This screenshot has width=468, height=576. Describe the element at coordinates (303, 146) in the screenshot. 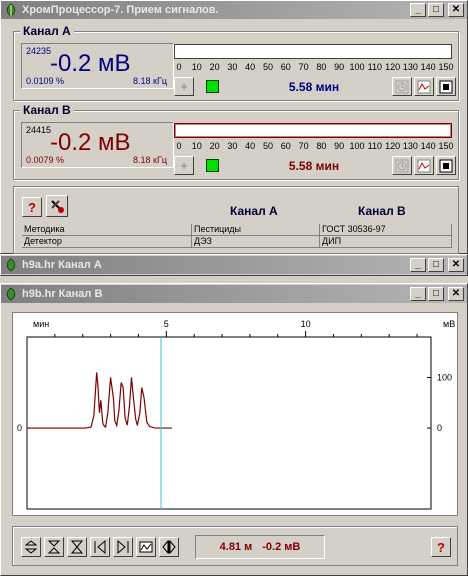

I see `scale-tick: 70` at that location.